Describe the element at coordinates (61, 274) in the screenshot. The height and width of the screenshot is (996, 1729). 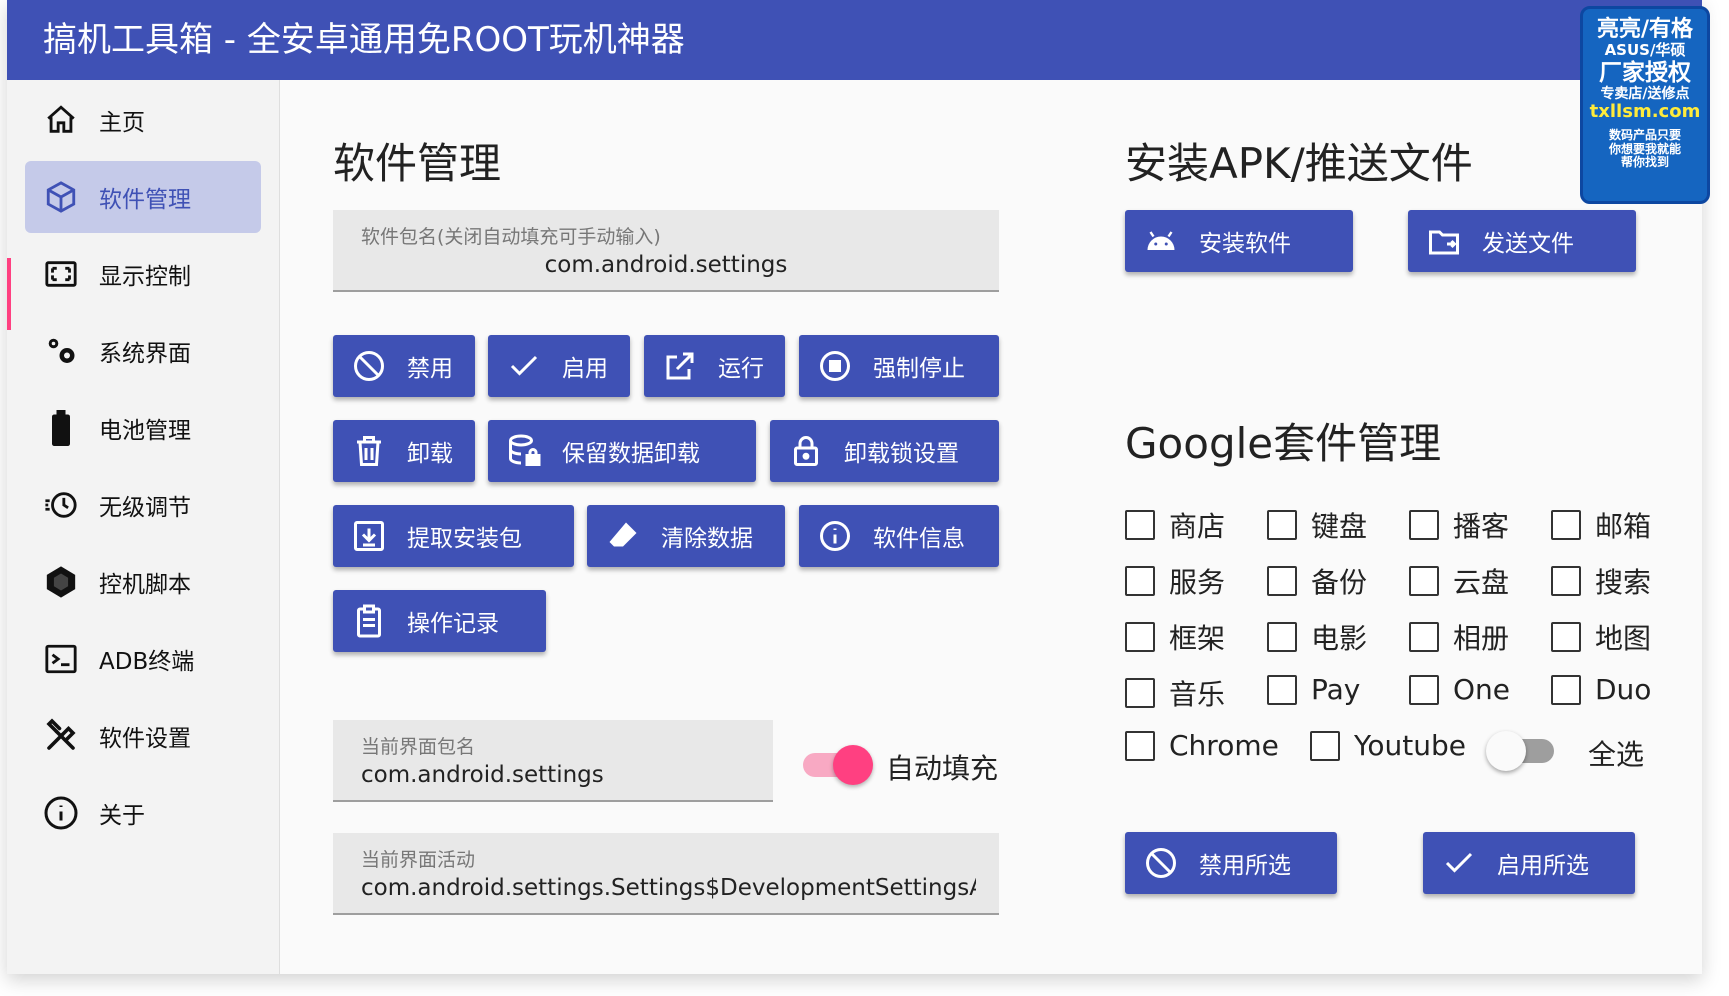
I see `display-icon` at that location.